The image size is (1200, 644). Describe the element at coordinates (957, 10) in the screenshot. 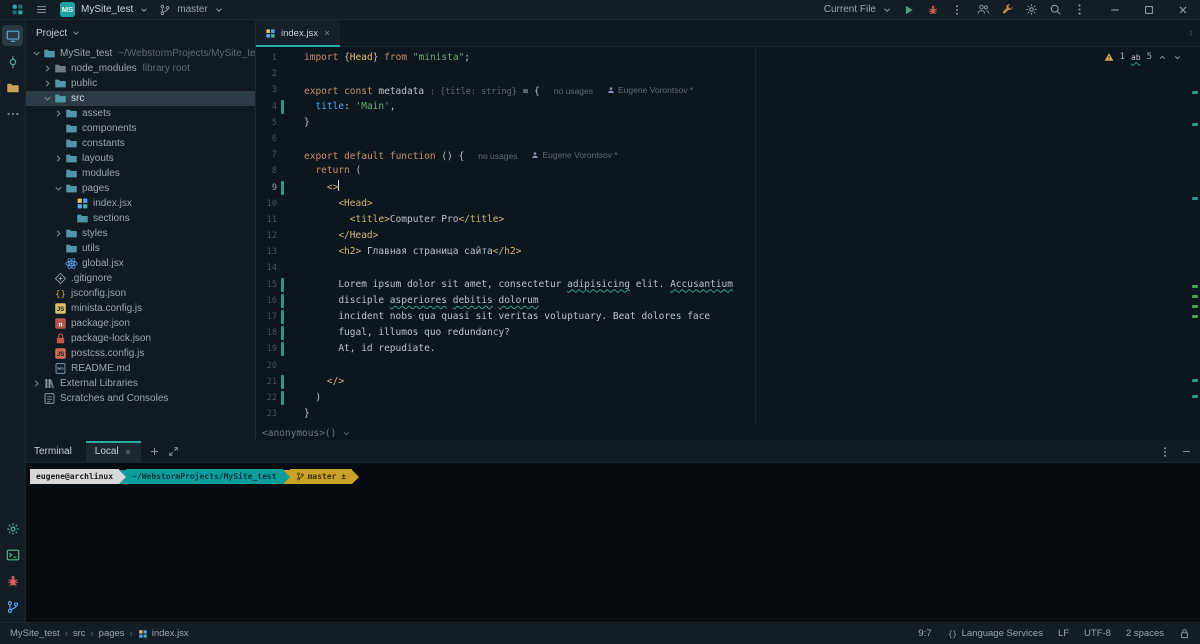

I see `run-more-button` at that location.